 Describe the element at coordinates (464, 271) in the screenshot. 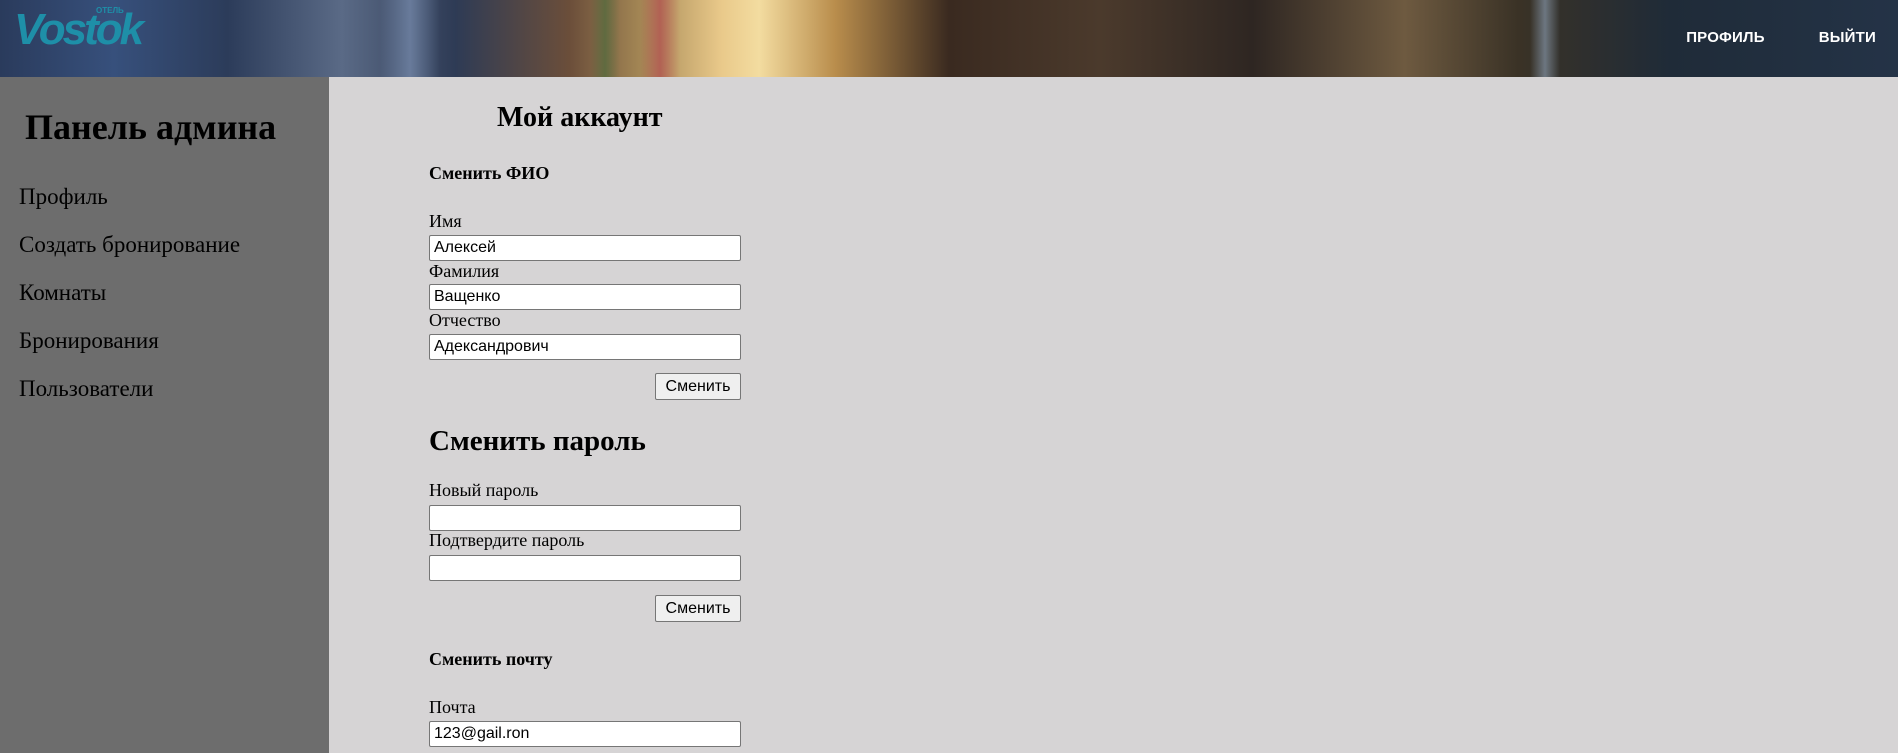

I see `last-name-label: Фамилия` at that location.